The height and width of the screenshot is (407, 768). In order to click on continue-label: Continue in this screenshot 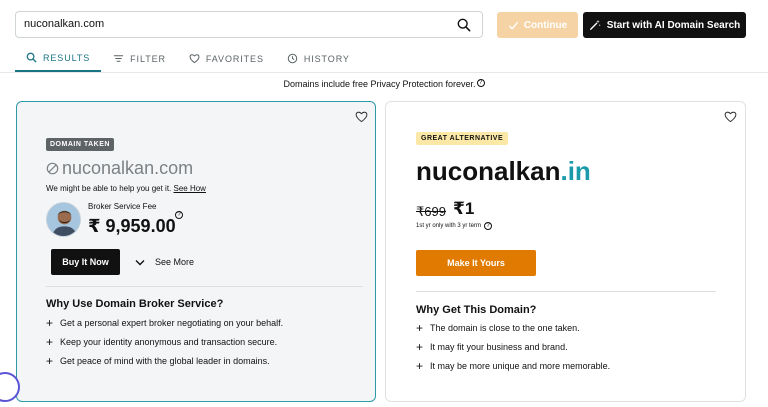, I will do `click(545, 25)`.